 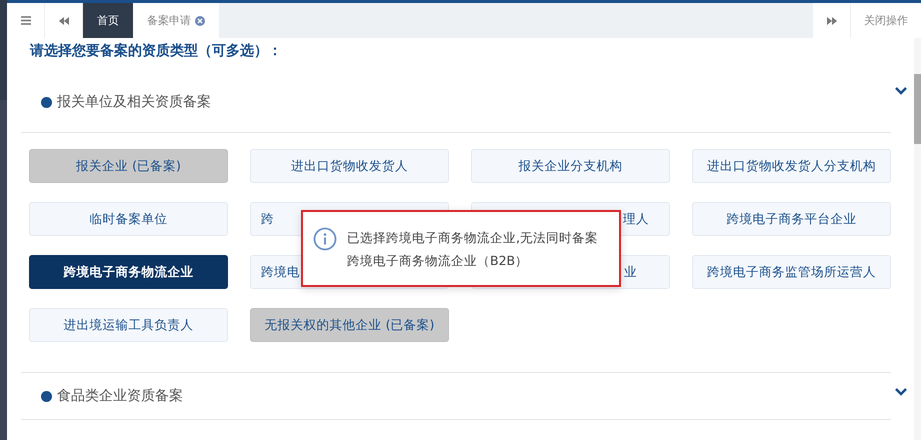 What do you see at coordinates (570, 166) in the screenshot?
I see `option-button: 报关企业分支机构` at bounding box center [570, 166].